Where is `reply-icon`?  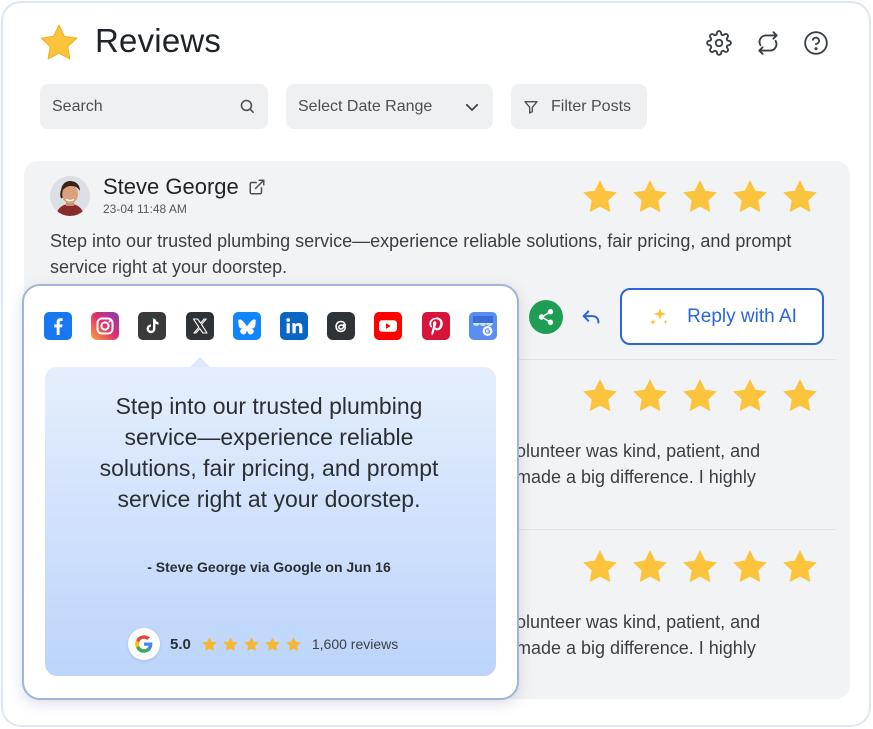 reply-icon is located at coordinates (591, 317).